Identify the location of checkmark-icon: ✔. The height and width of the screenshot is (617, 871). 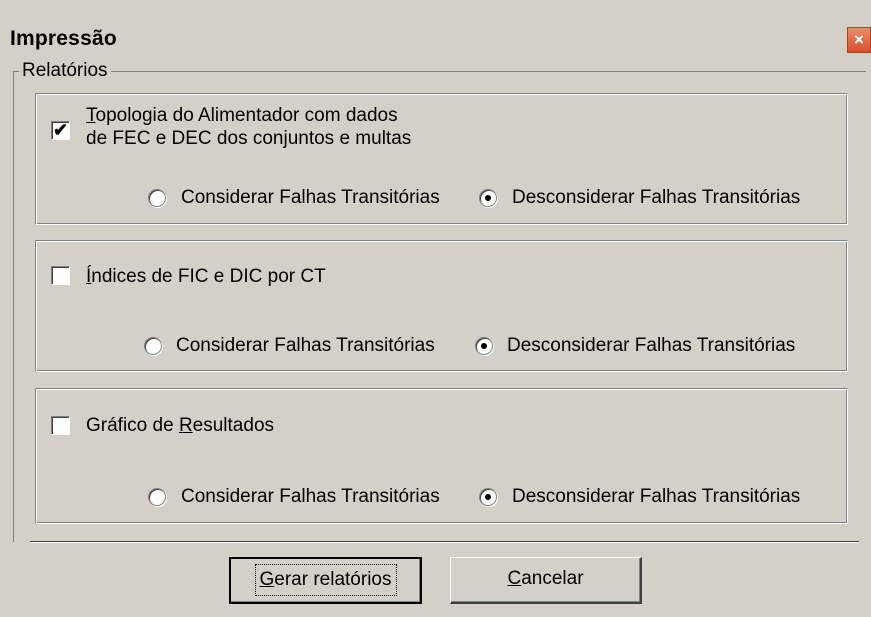
(60, 130).